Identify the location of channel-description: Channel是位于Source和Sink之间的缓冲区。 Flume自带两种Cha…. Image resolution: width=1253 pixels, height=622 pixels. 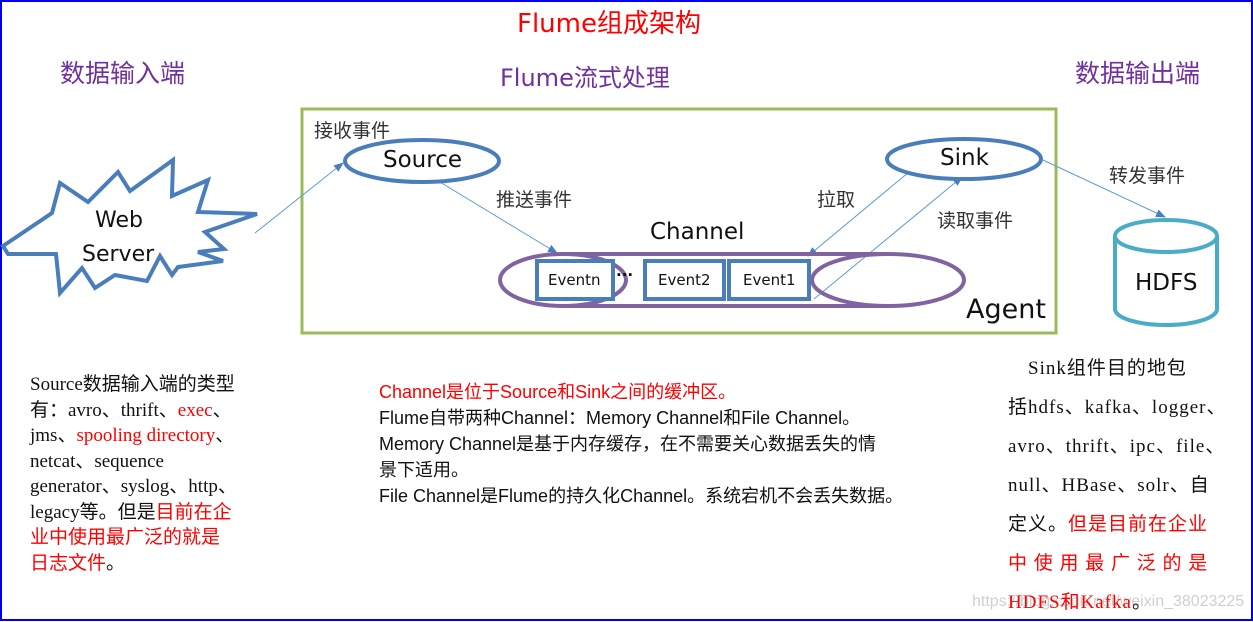
(641, 444).